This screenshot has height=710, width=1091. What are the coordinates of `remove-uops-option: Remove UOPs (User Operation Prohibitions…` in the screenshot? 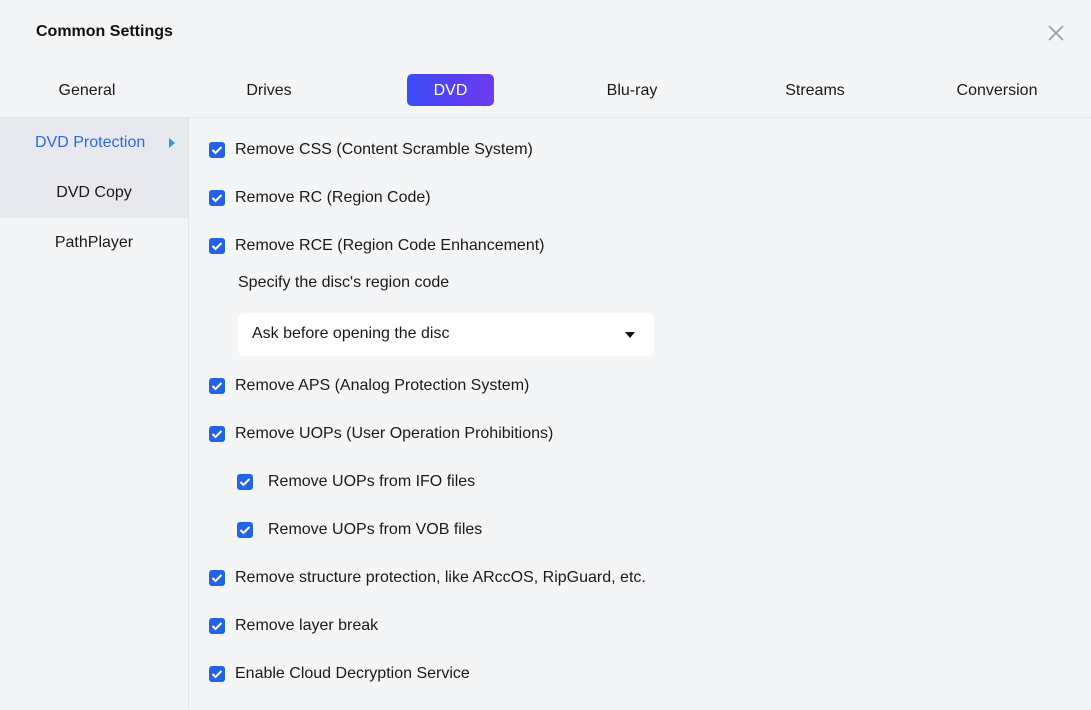 It's located at (381, 434).